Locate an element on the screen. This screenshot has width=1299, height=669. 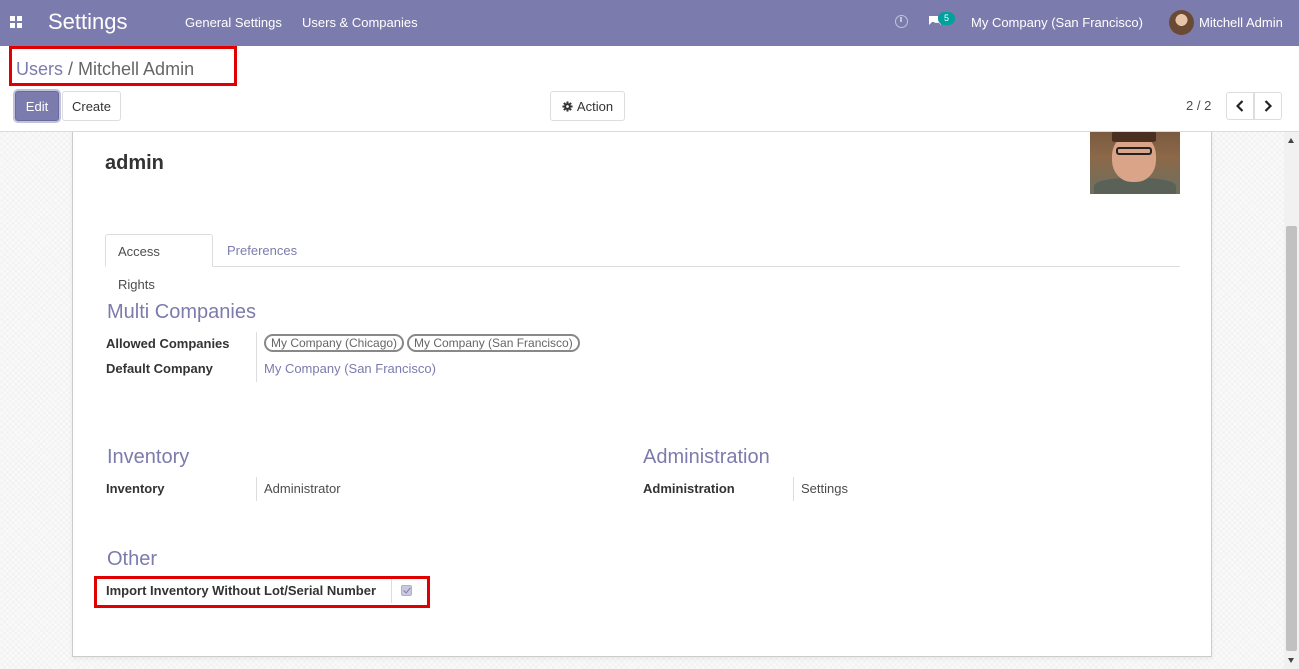
gear-icon is located at coordinates (567, 106).